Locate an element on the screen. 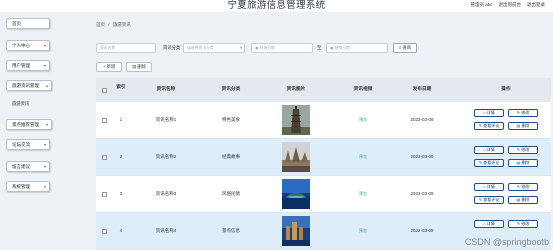 The height and width of the screenshot is (250, 553). admin-label: 管理员 abc is located at coordinates (481, 4).